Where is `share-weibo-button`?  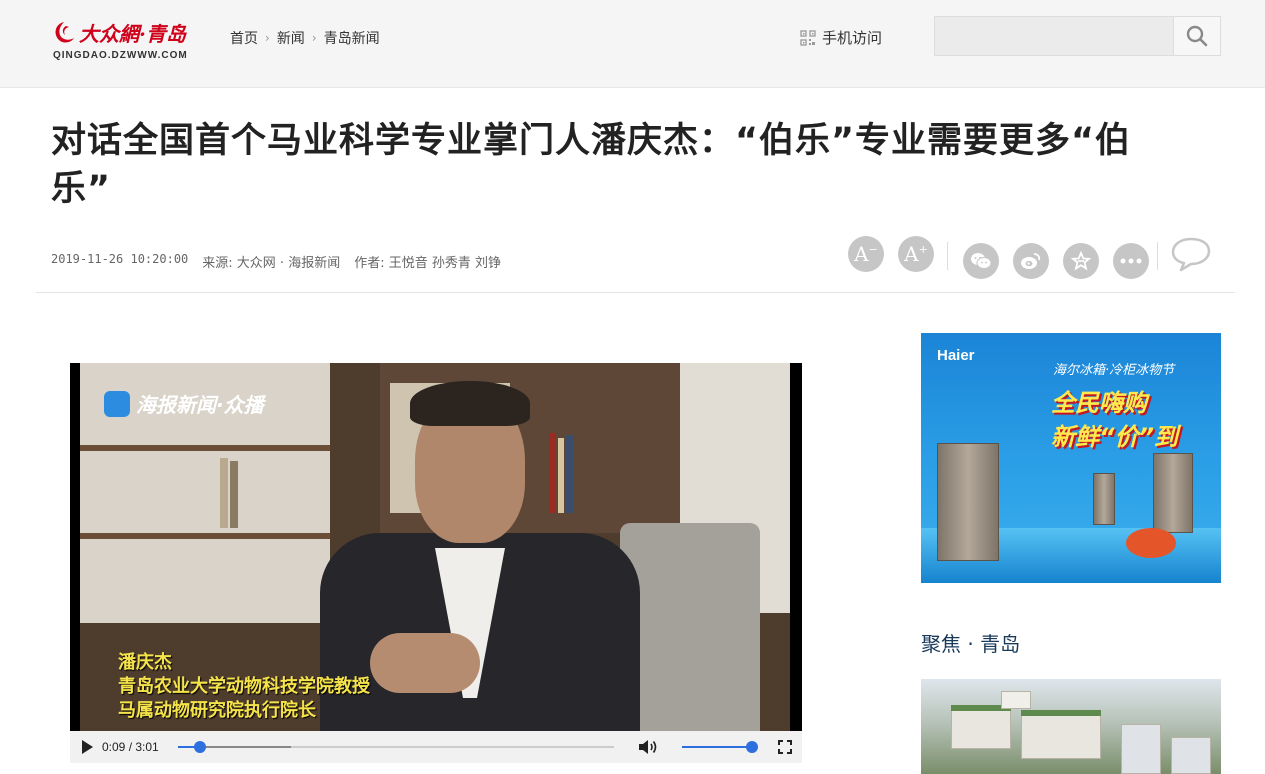
share-weibo-button is located at coordinates (1031, 261).